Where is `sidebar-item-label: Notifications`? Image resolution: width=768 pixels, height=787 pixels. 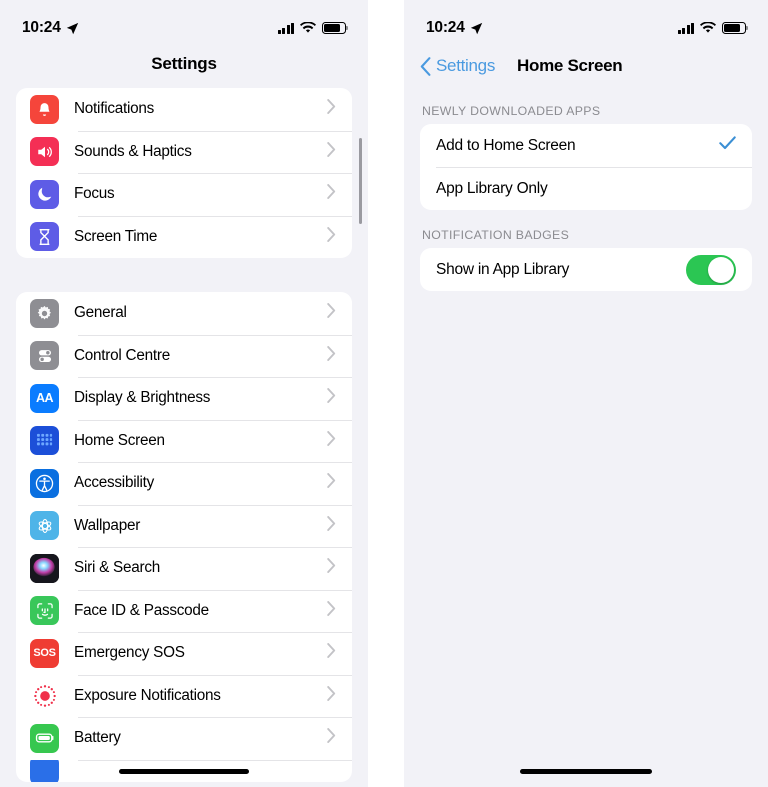
sidebar-item-label: Notifications is located at coordinates (114, 109).